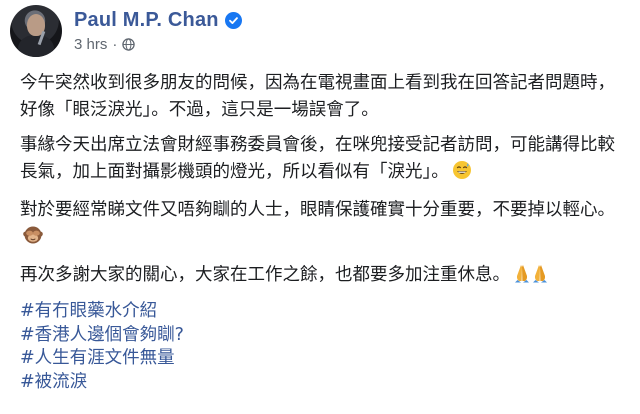  I want to click on post-meta: Paul M.P. Chan 3 hrs ·, so click(158, 31).